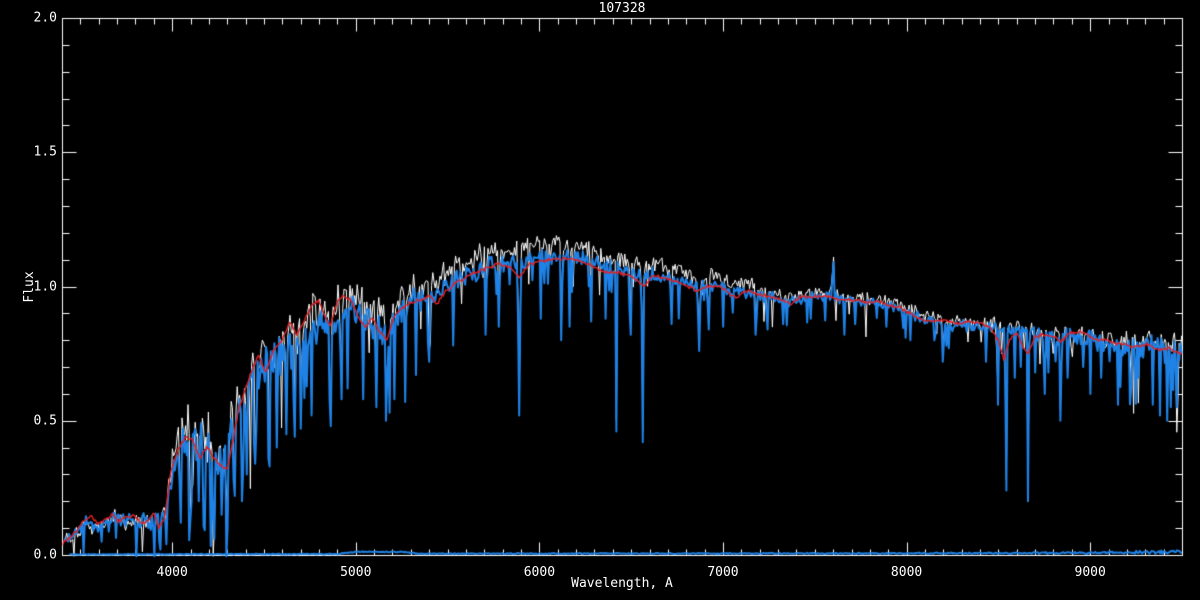 The width and height of the screenshot is (1200, 600). Describe the element at coordinates (45, 286) in the screenshot. I see `y-tick-label: 1.0` at that location.